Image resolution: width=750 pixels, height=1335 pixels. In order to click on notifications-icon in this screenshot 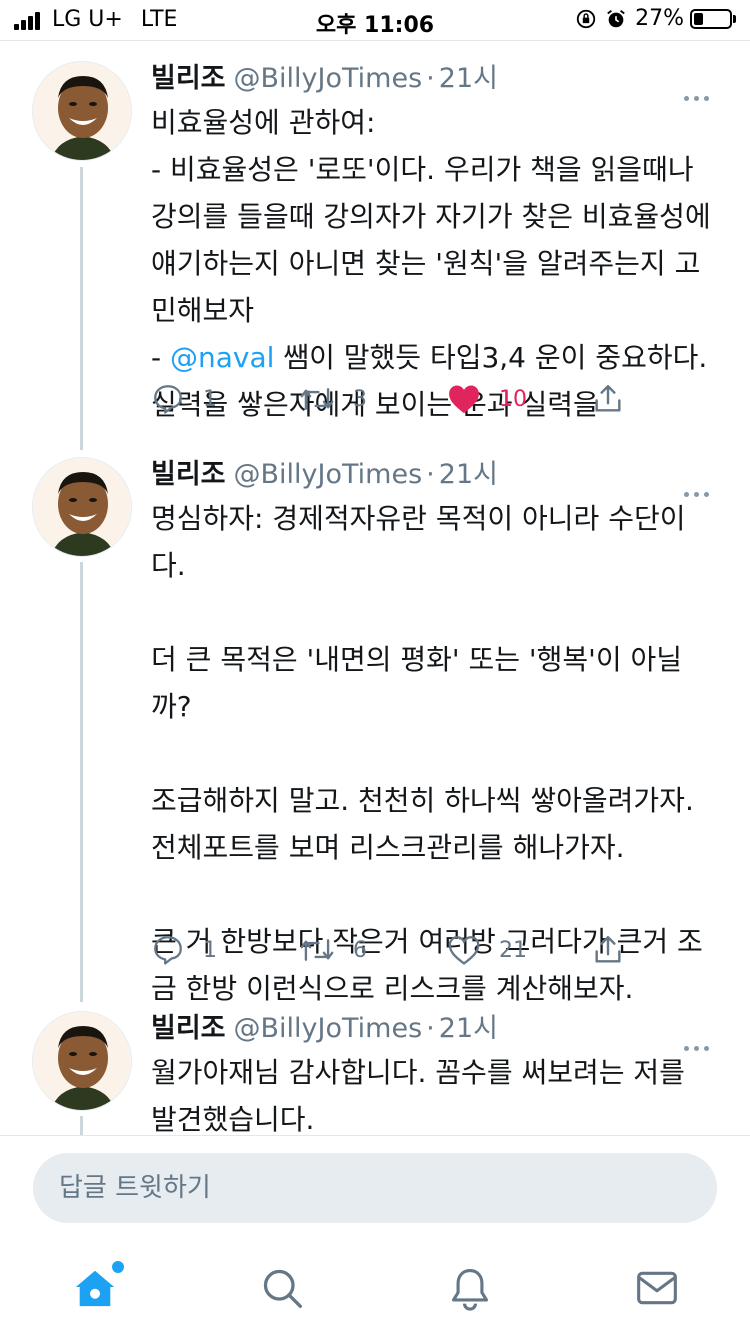, I will do `click(470, 1290)`.